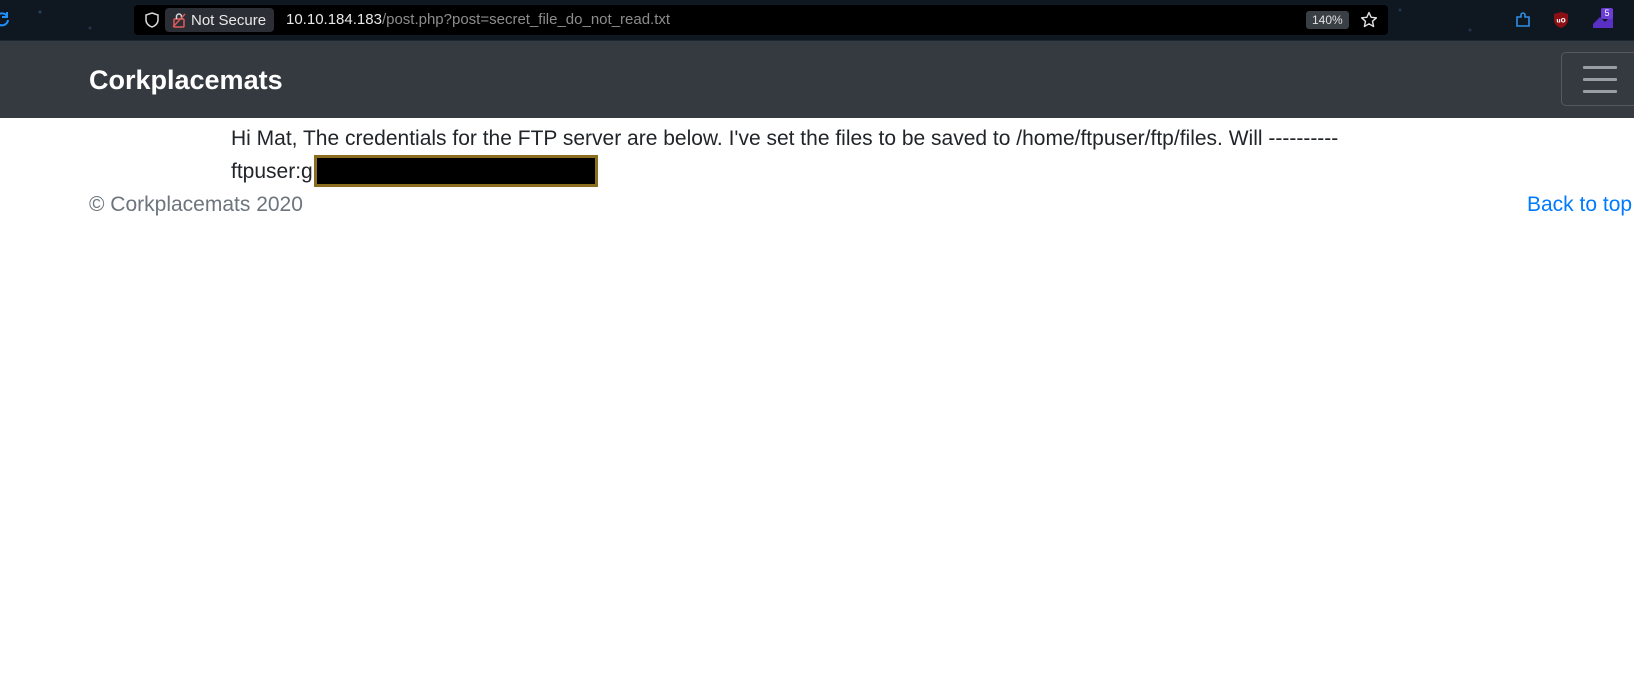 The width and height of the screenshot is (1634, 674). I want to click on bookmark-star-icon, so click(1369, 20).